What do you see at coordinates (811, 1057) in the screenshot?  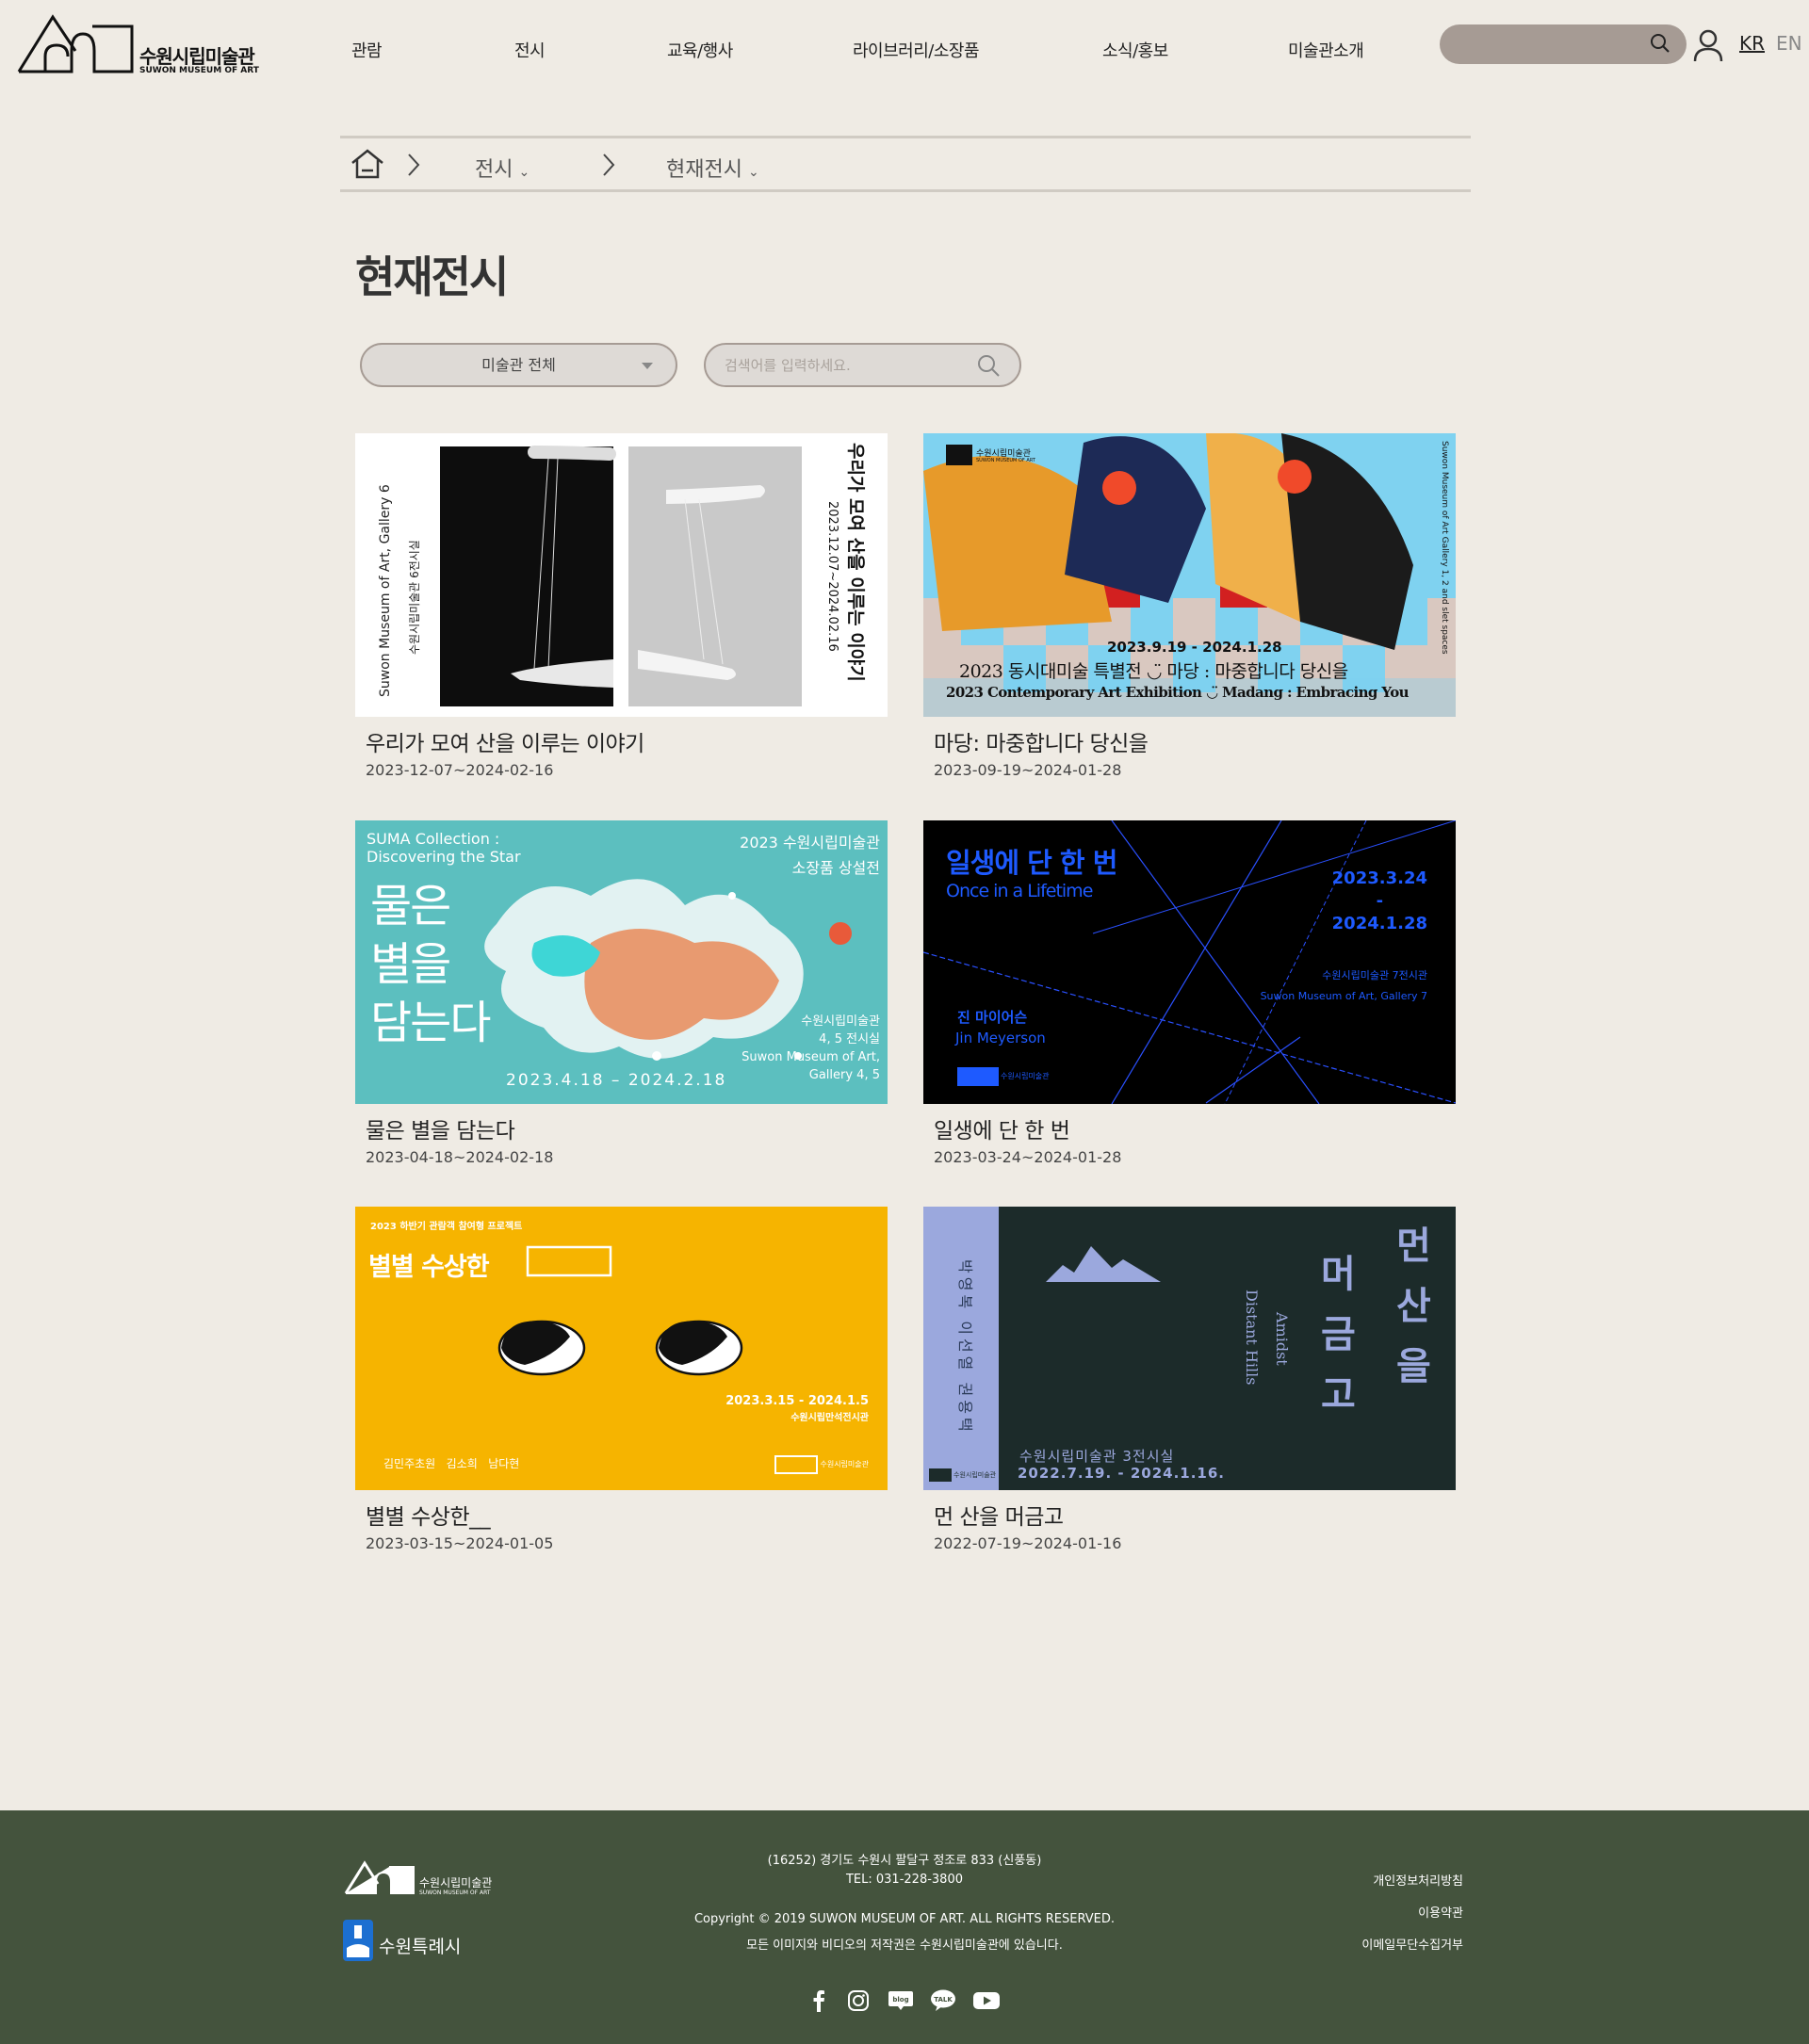 I see `poster-loc-3: Suwon Museum of Art,` at bounding box center [811, 1057].